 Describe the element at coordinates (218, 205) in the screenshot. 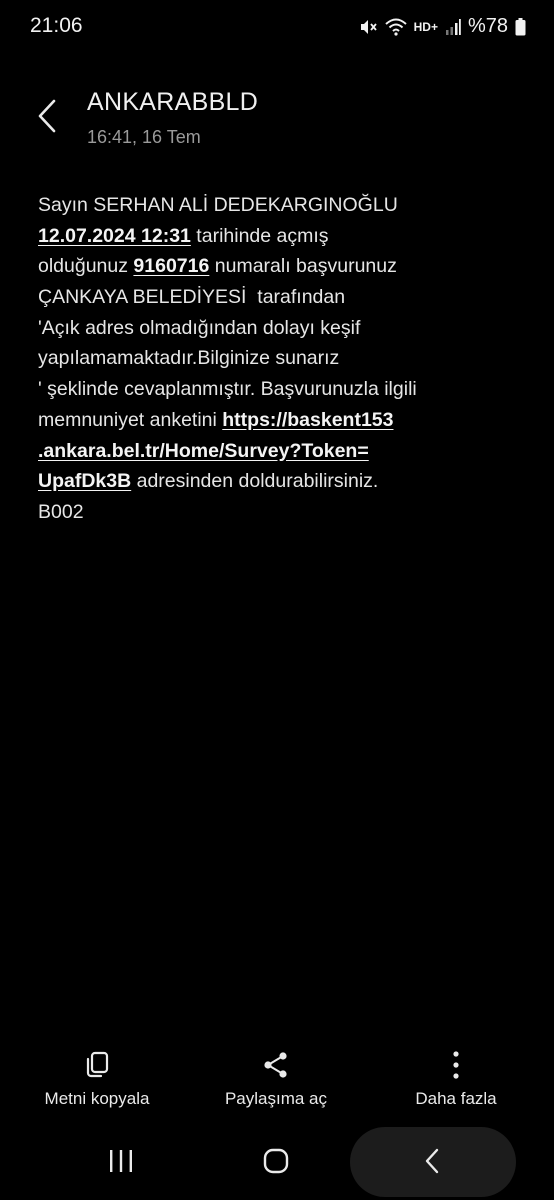

I see `message-line: Sayın SERHAN ALİ DEDEKARGINOĞLU` at that location.